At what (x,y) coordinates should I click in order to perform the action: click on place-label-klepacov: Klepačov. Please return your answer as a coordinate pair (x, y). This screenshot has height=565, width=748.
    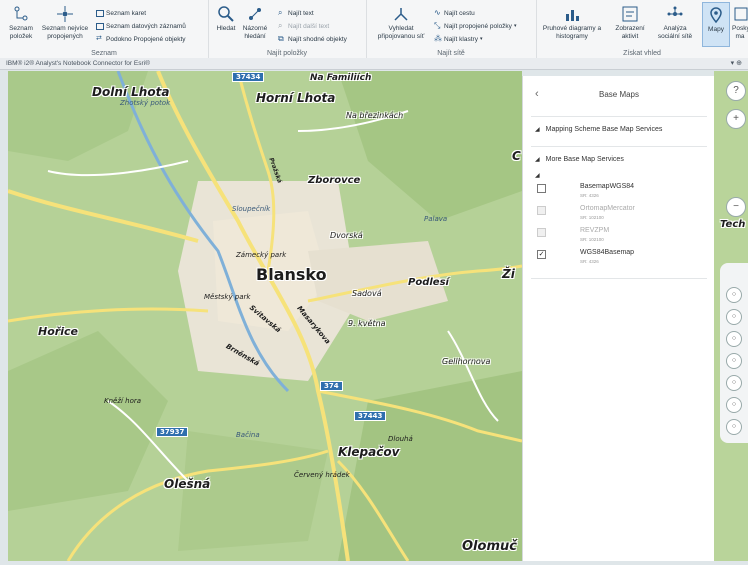
    Looking at the image, I should click on (369, 452).